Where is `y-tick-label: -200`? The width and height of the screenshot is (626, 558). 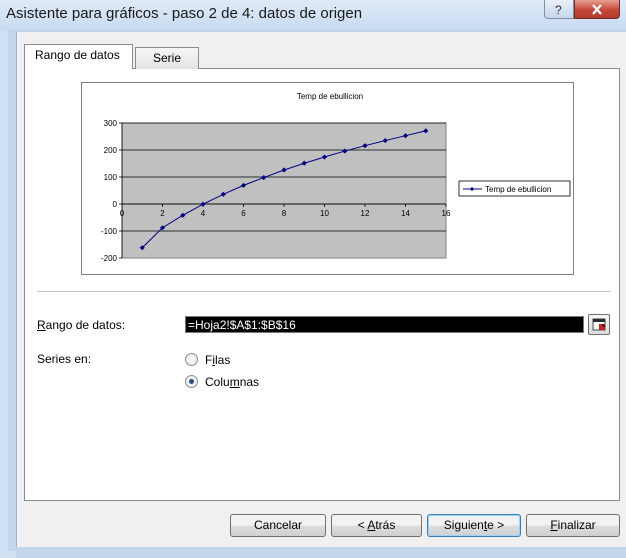 y-tick-label: -200 is located at coordinates (109, 258).